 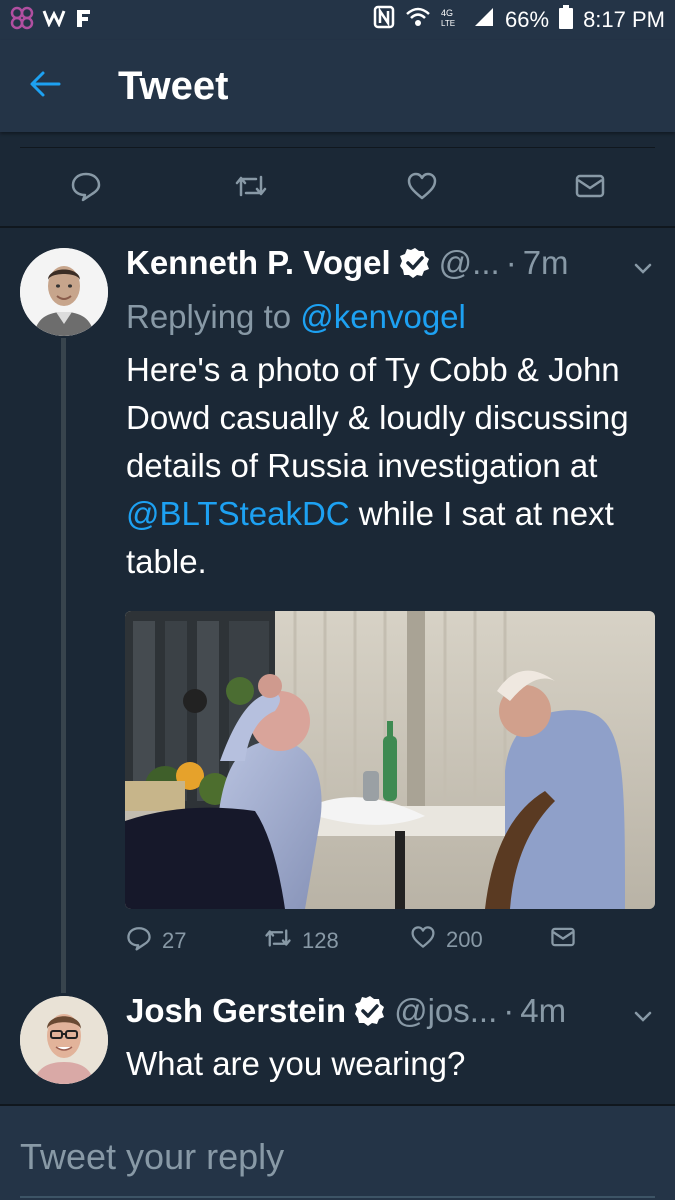 What do you see at coordinates (545, 262) in the screenshot?
I see `tweet-time: 7m` at bounding box center [545, 262].